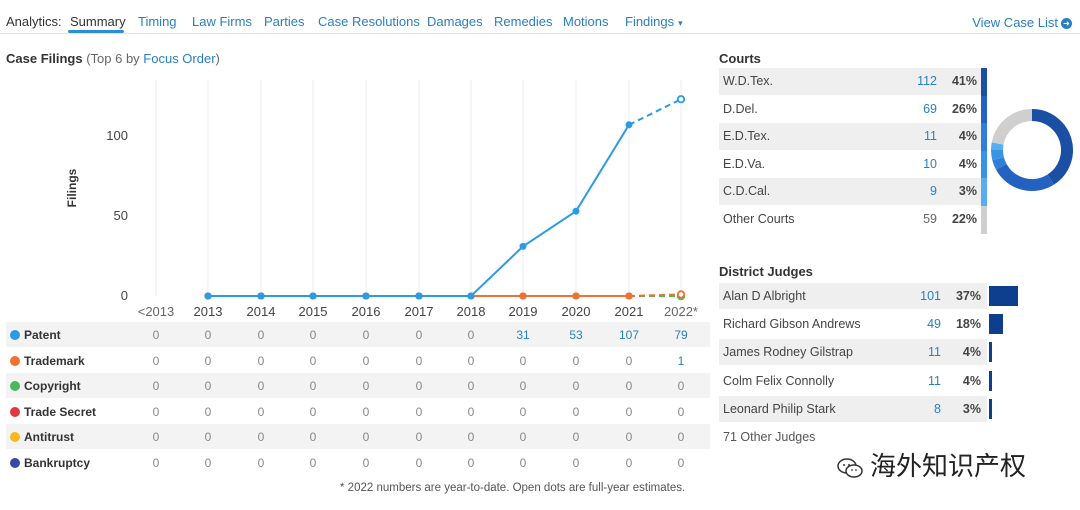 The width and height of the screenshot is (1080, 510). I want to click on series-legend-label: Trade Secret, so click(53, 412).